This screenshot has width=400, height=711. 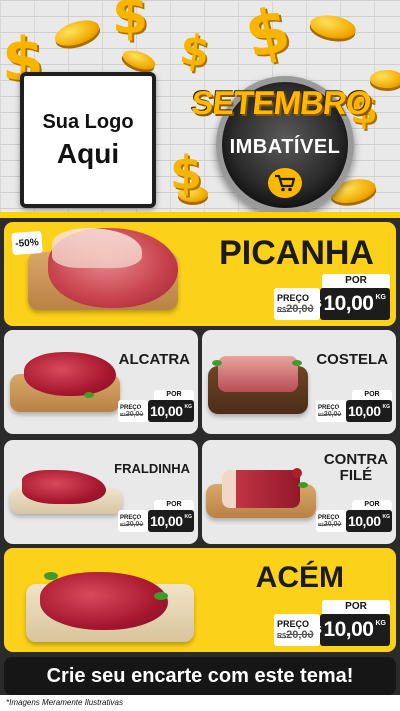 I want to click on product-card-fraldinha: FRALDINHA POR PREÇO R$20,00 R$ 10,00 KG, so click(x=101, y=492).